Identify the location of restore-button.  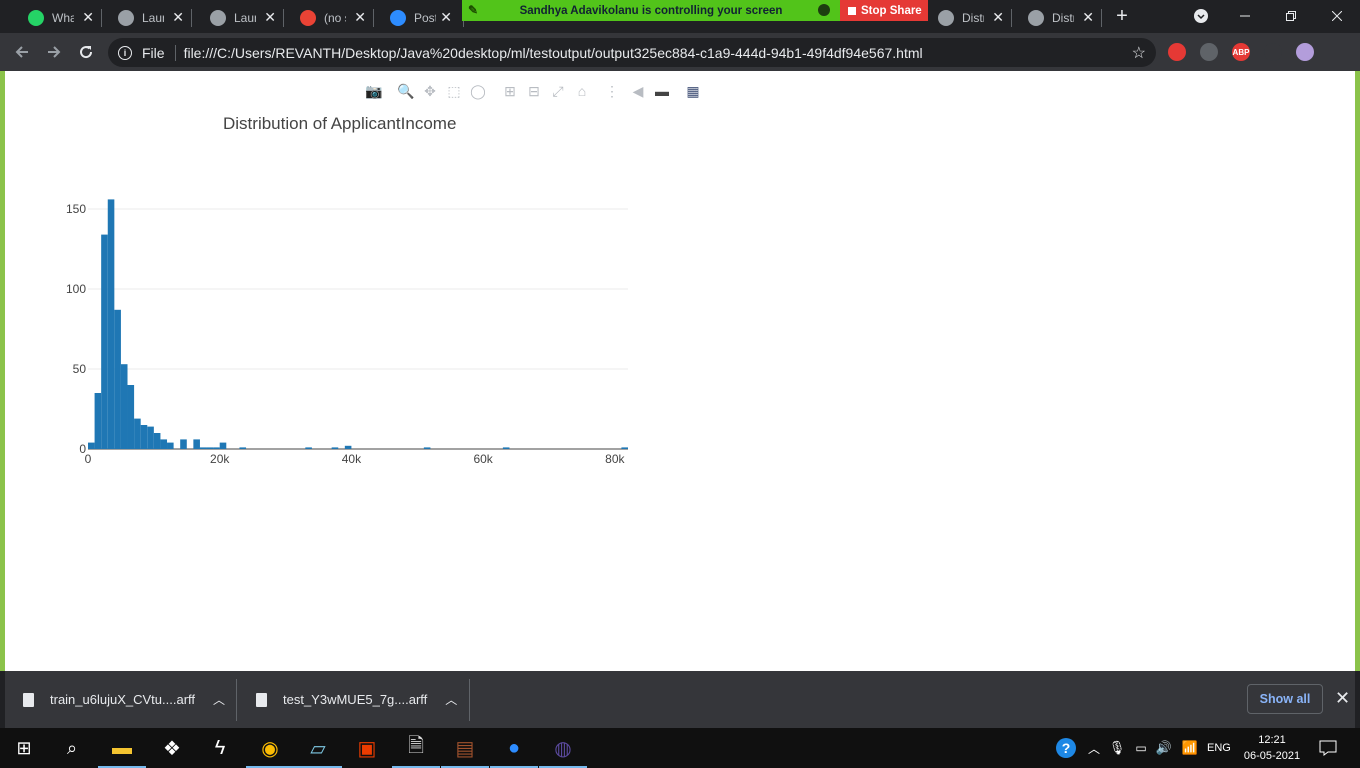
(1291, 16).